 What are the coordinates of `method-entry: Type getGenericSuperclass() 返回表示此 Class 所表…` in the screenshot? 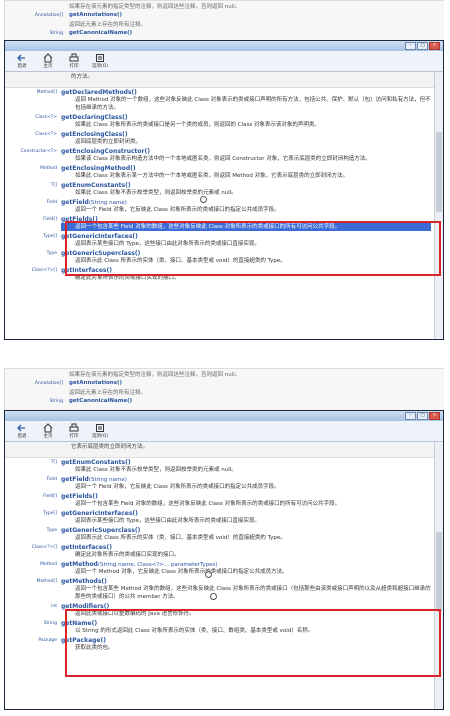 It's located at (220, 534).